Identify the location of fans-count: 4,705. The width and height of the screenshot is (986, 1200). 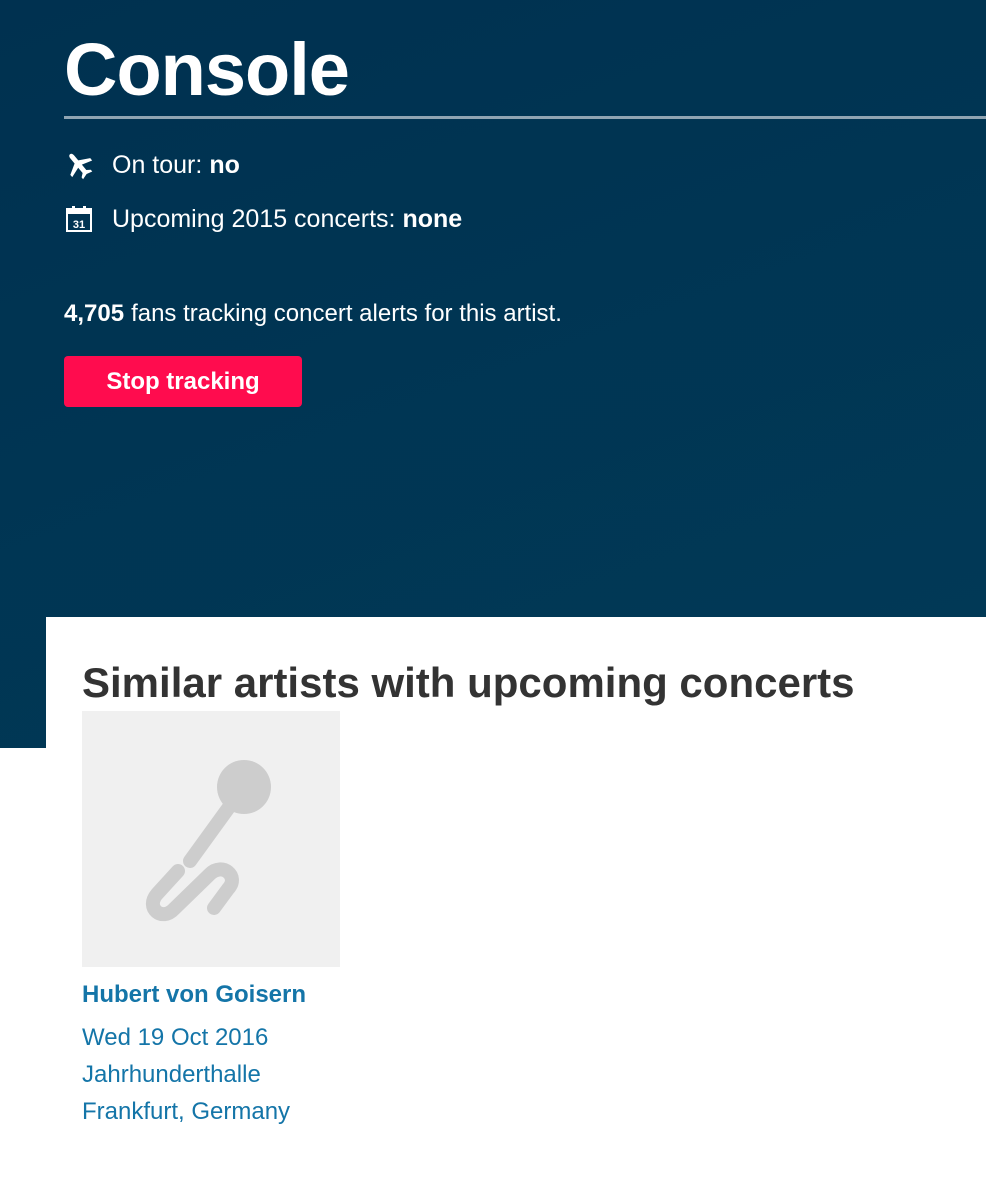
(94, 313).